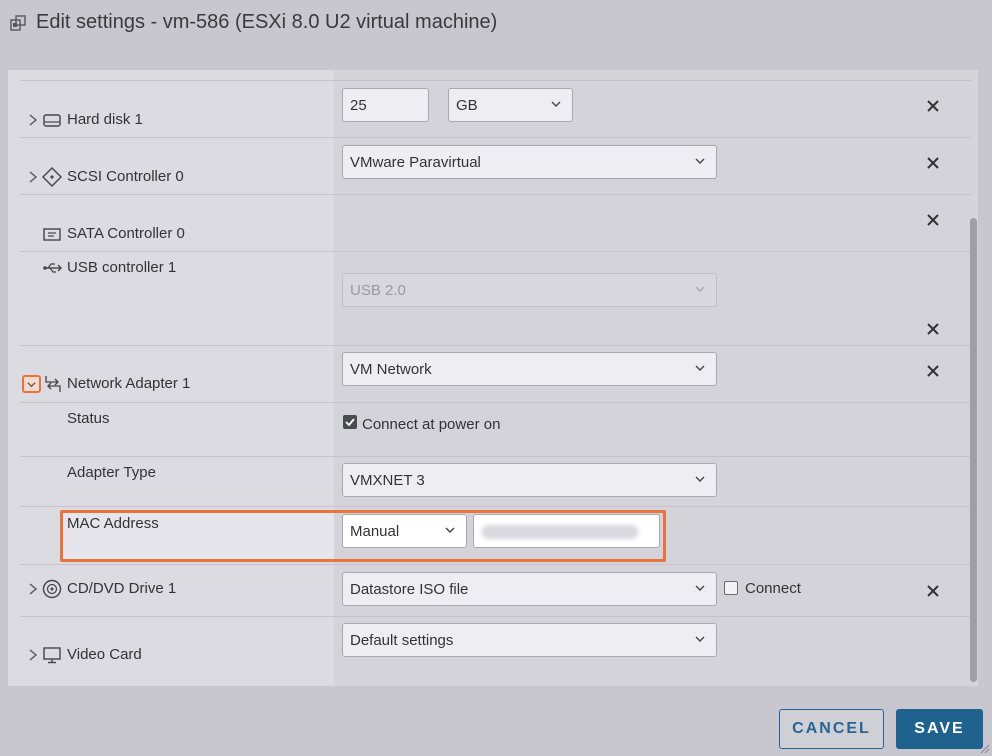 The width and height of the screenshot is (992, 756). I want to click on network-adapter-icon, so click(53, 384).